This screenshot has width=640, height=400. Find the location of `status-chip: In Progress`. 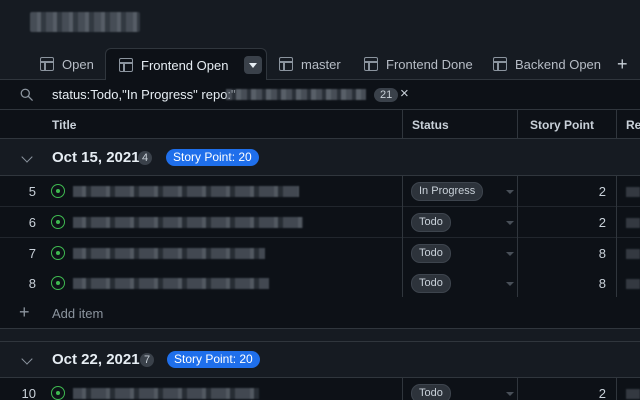

status-chip: In Progress is located at coordinates (447, 191).